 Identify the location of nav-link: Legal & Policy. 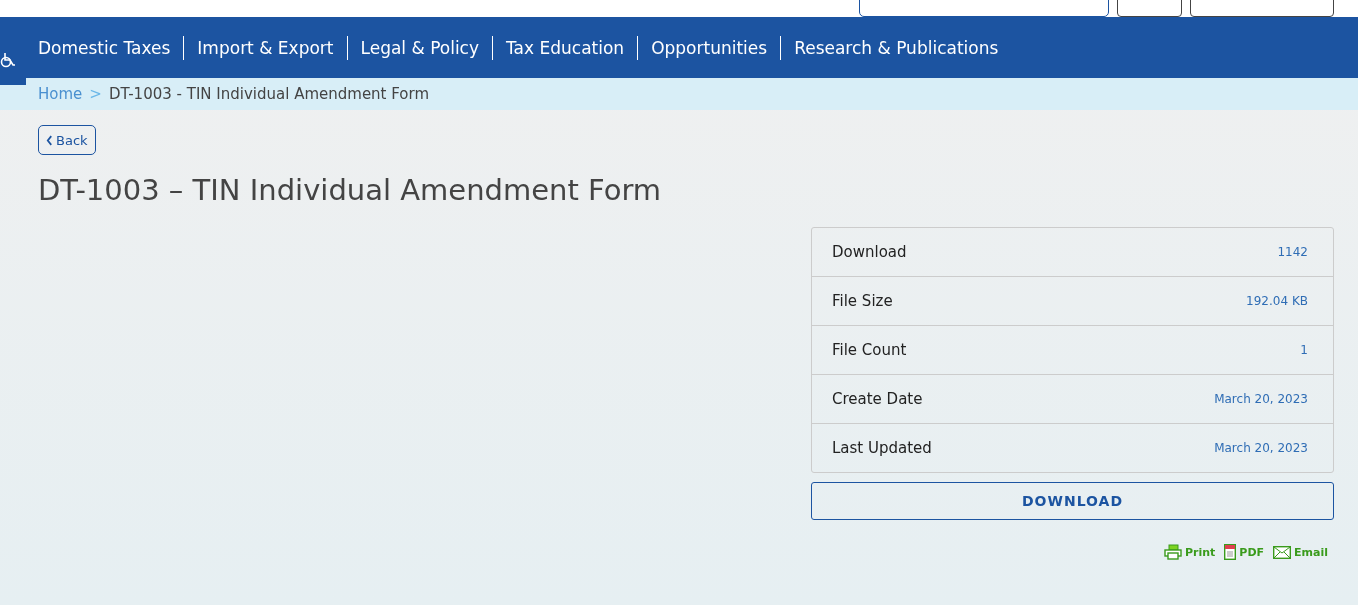
(420, 47).